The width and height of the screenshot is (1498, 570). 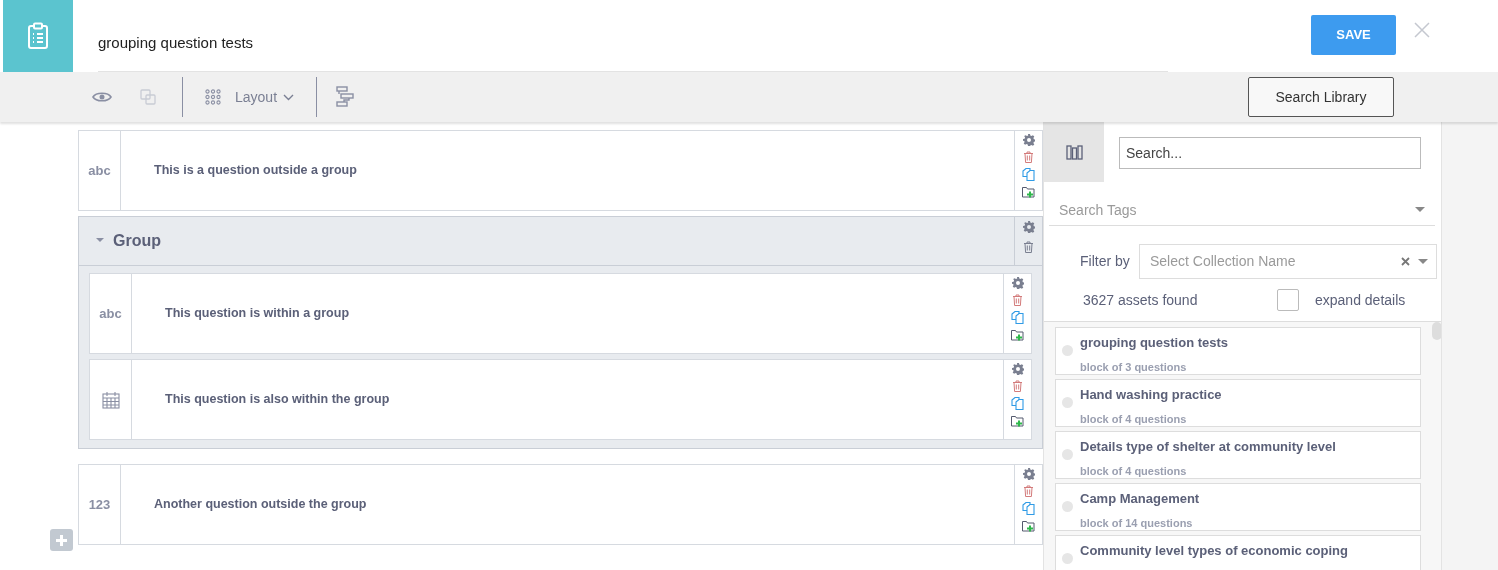 I want to click on close-icon, so click(x=1422, y=30).